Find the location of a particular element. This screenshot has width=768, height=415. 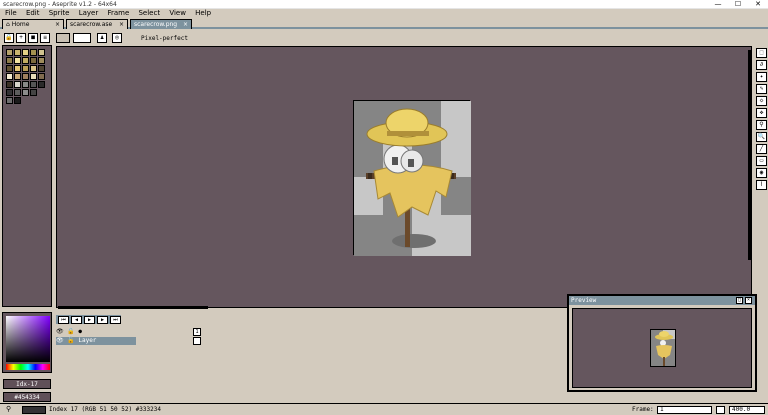

menu-icon: ≡ is located at coordinates (45, 38).